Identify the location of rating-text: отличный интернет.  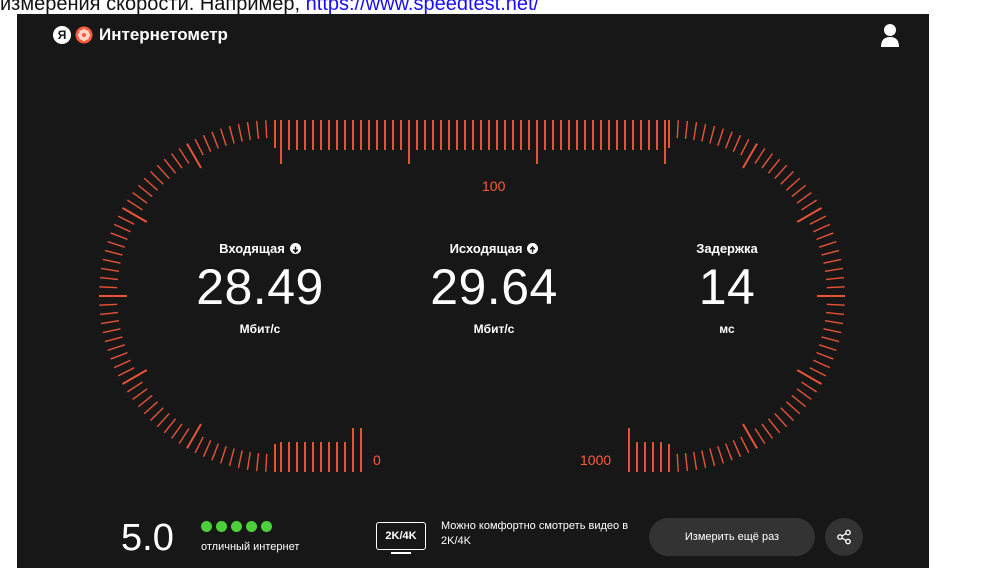
(250, 547).